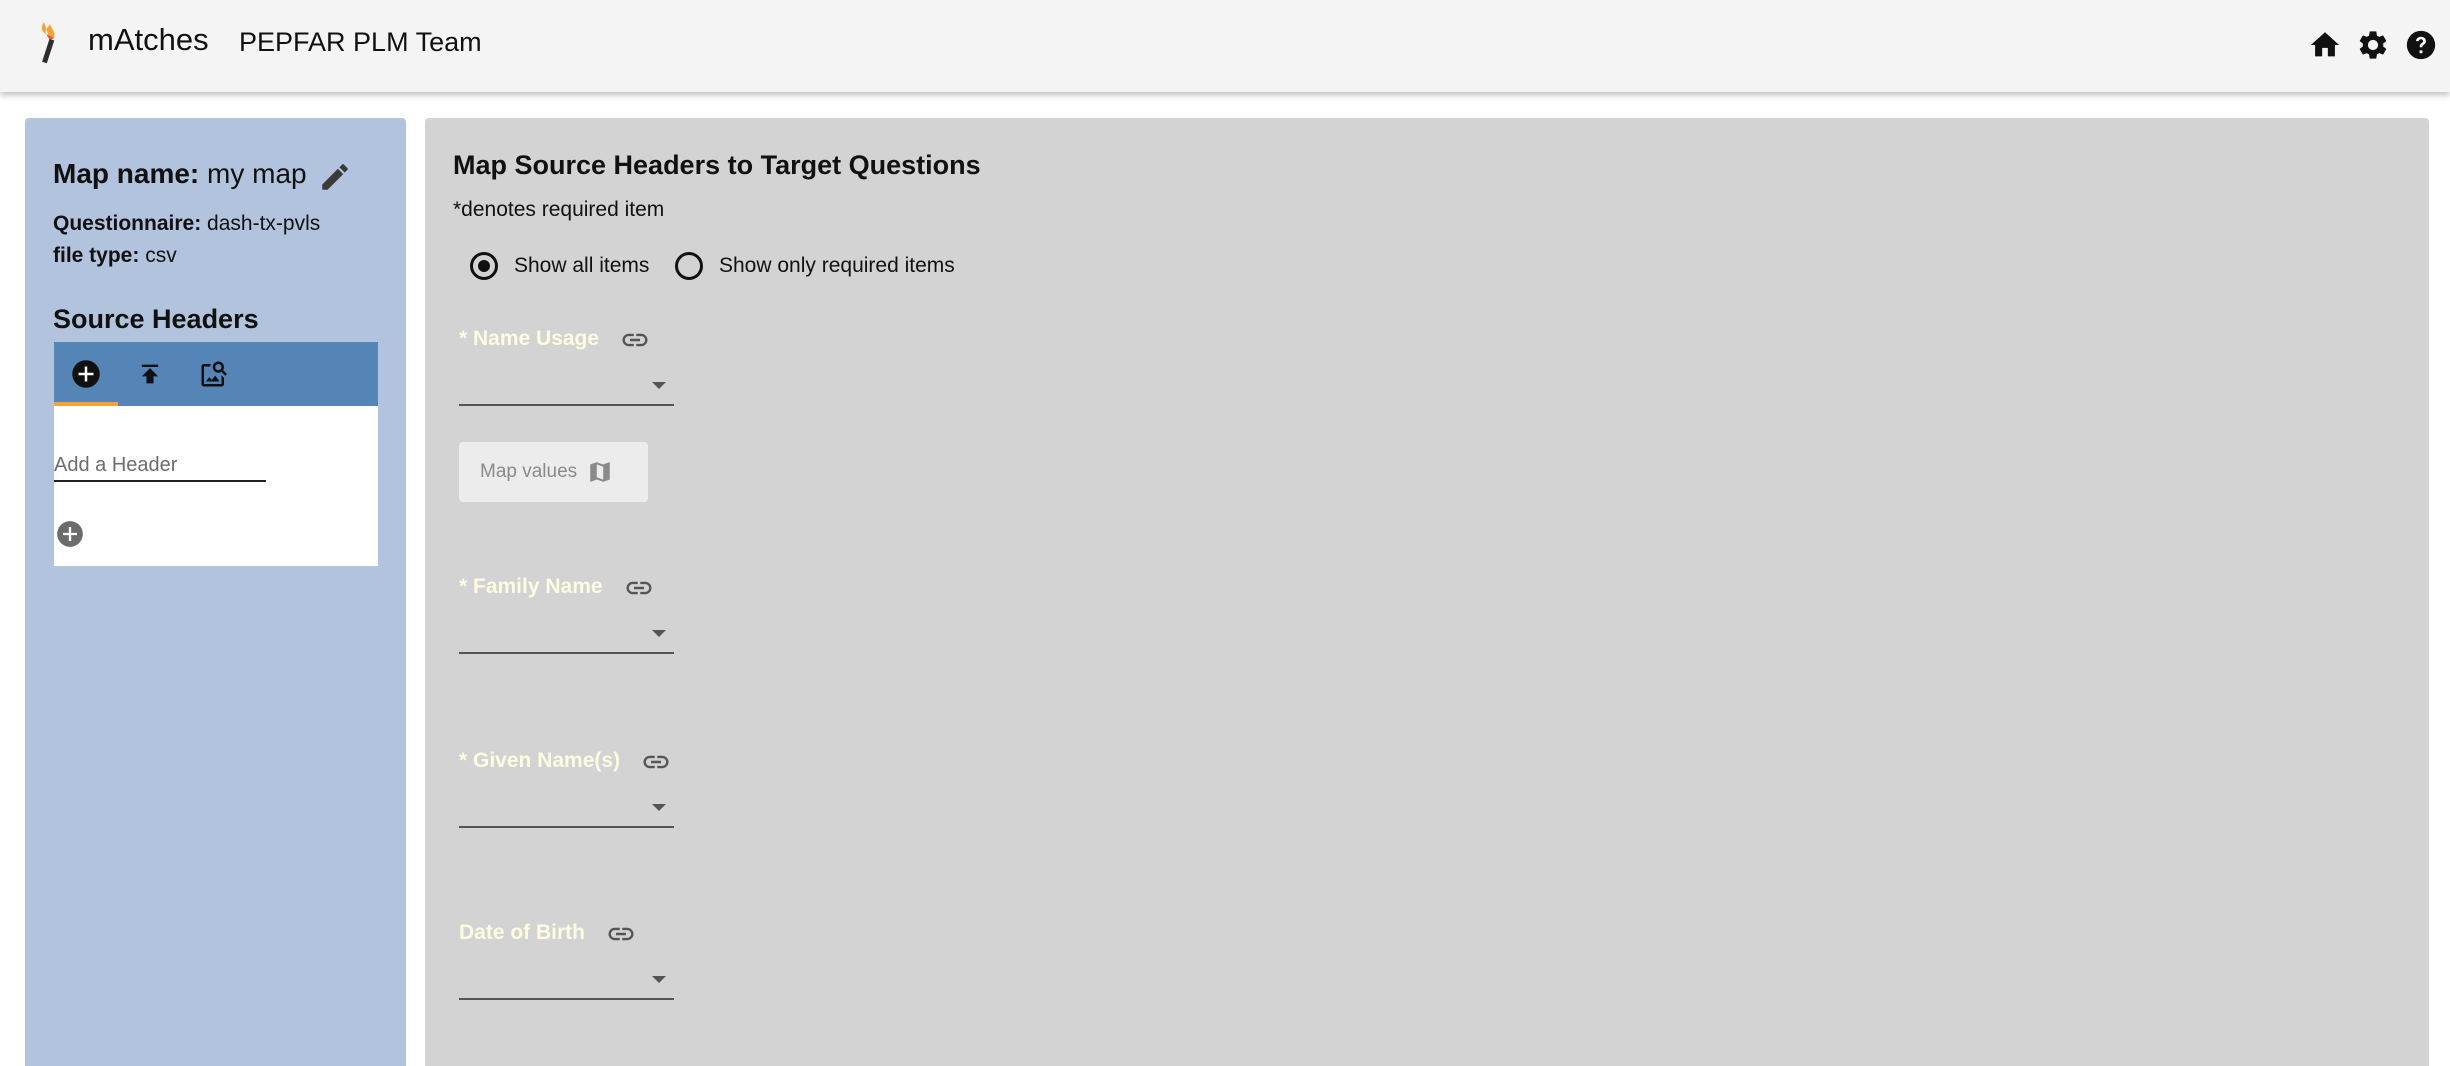 The image size is (2450, 1066). What do you see at coordinates (529, 338) in the screenshot?
I see `field-label-name-usage: * Name Usage` at bounding box center [529, 338].